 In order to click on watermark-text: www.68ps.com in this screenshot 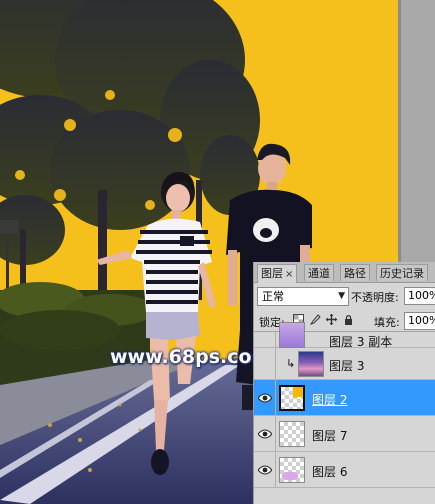, I will do `click(191, 357)`.